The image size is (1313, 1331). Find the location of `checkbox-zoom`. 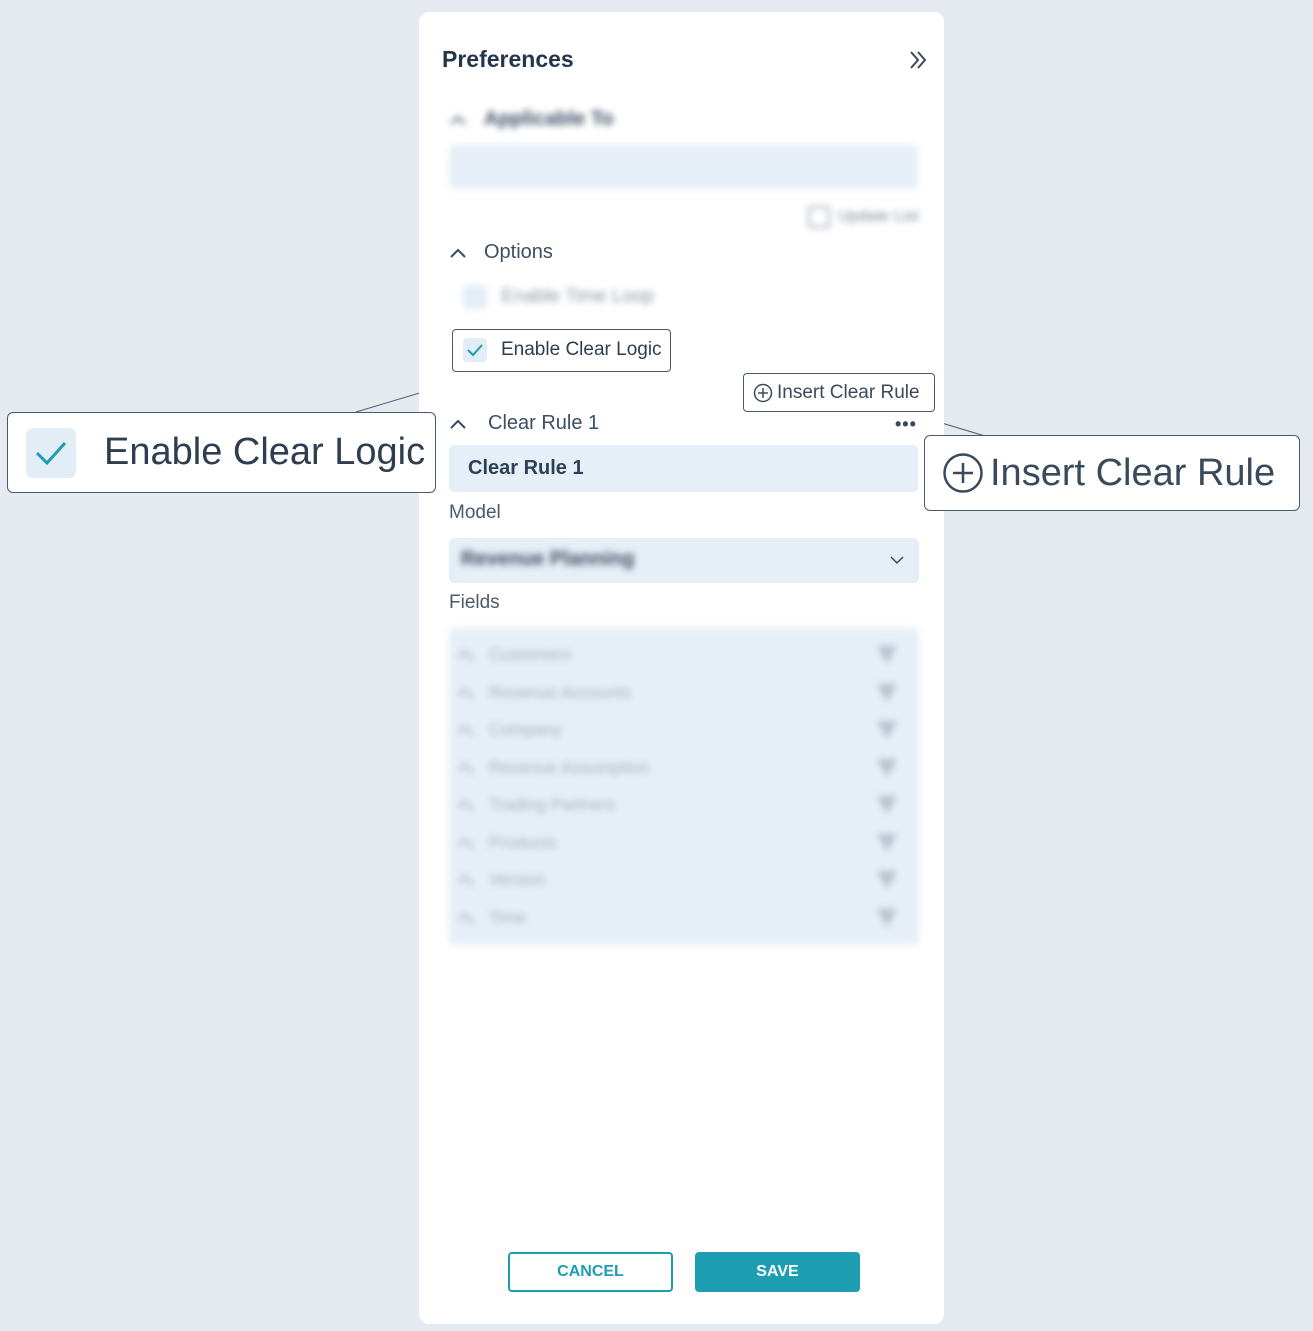

checkbox-zoom is located at coordinates (51, 452).